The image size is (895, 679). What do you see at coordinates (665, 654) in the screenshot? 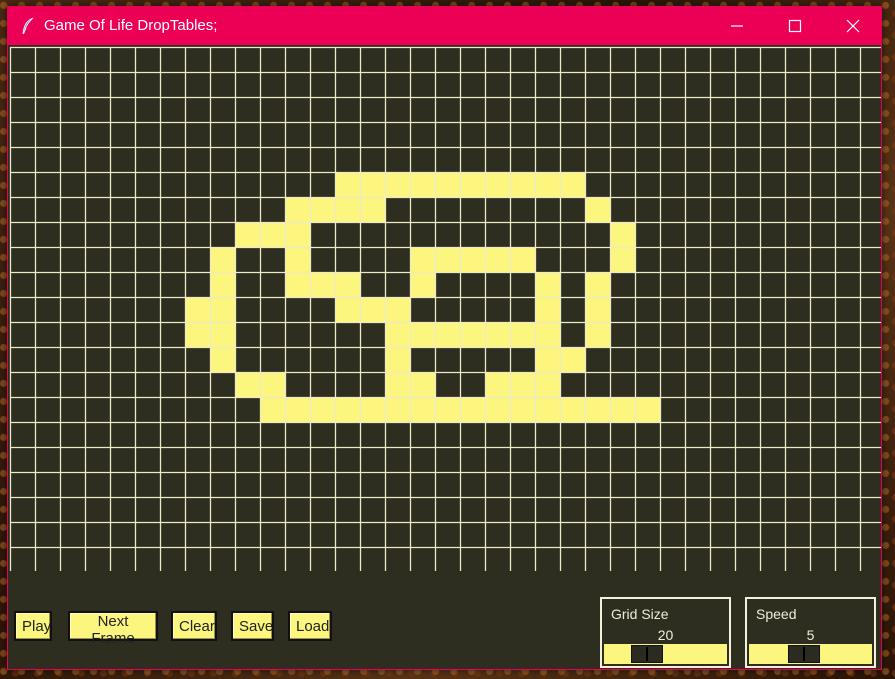
I see `grid-size-slider-track` at bounding box center [665, 654].